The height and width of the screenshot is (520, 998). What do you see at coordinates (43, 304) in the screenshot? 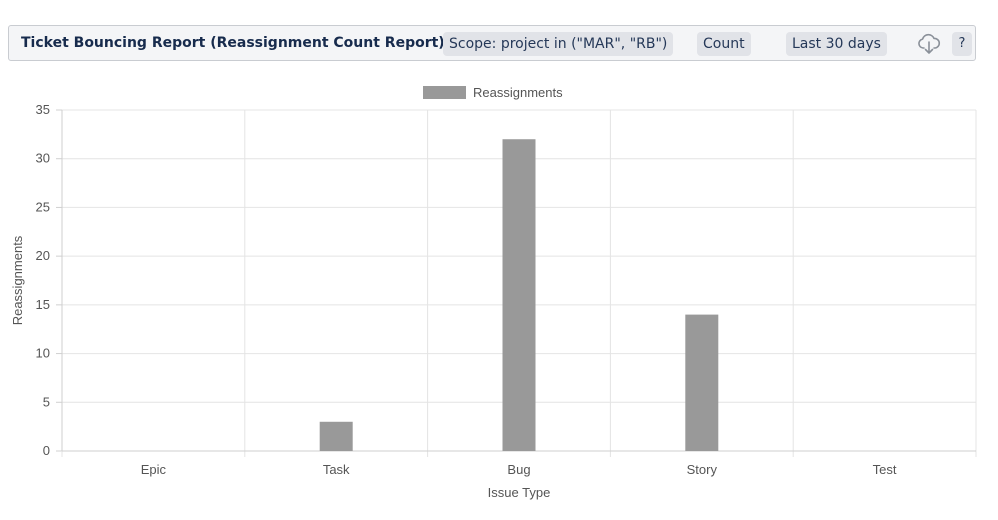
I see `y-tick-label: 15` at bounding box center [43, 304].